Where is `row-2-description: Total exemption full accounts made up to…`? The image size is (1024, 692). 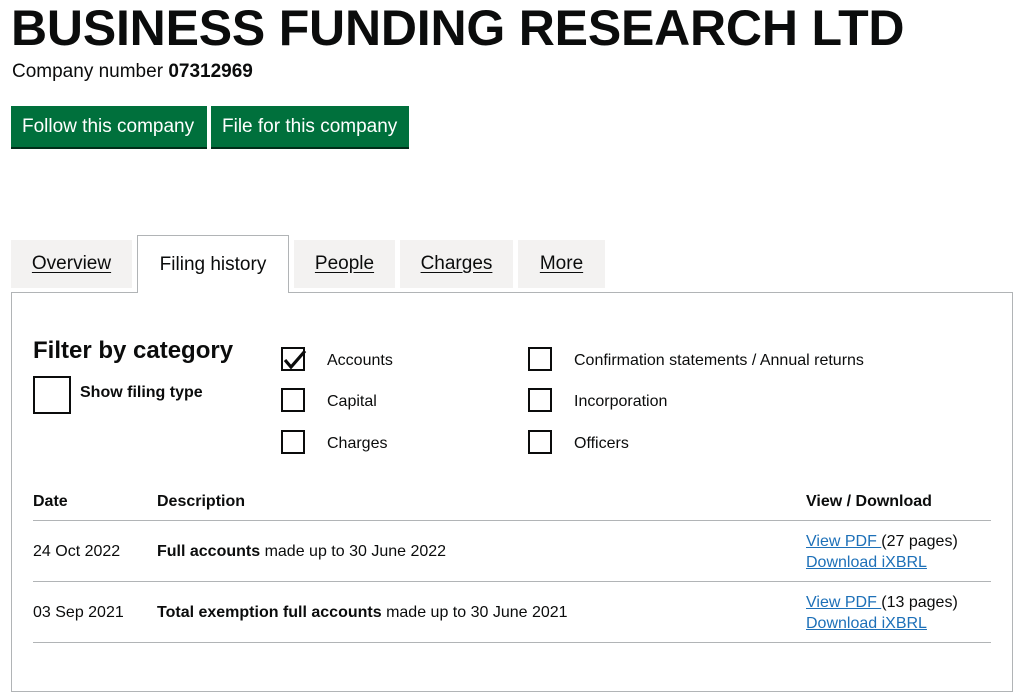
row-2-description: Total exemption full accounts made up to… is located at coordinates (362, 613).